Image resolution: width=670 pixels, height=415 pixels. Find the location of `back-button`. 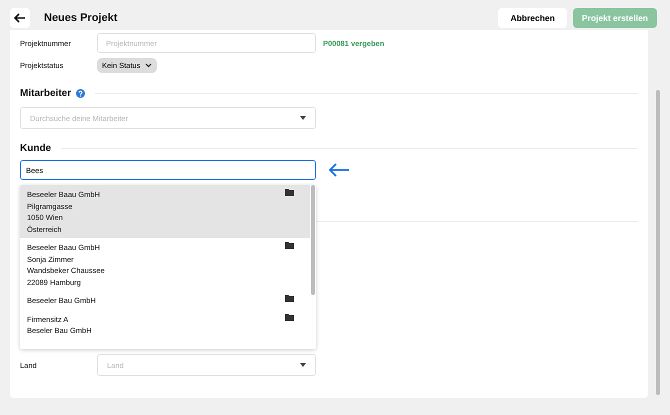

back-button is located at coordinates (20, 18).